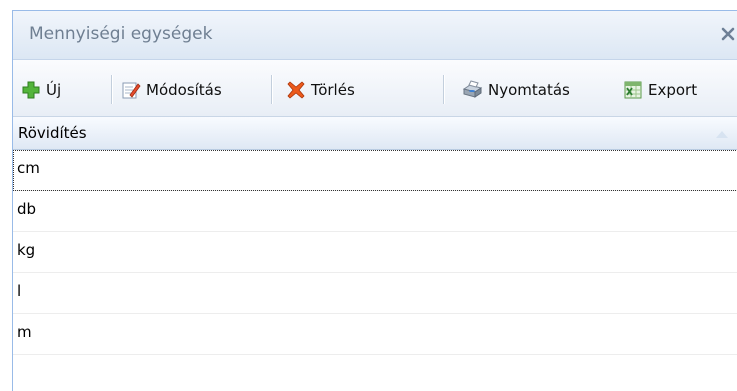 The height and width of the screenshot is (391, 737). I want to click on edit-button: Módosítás, so click(171, 90).